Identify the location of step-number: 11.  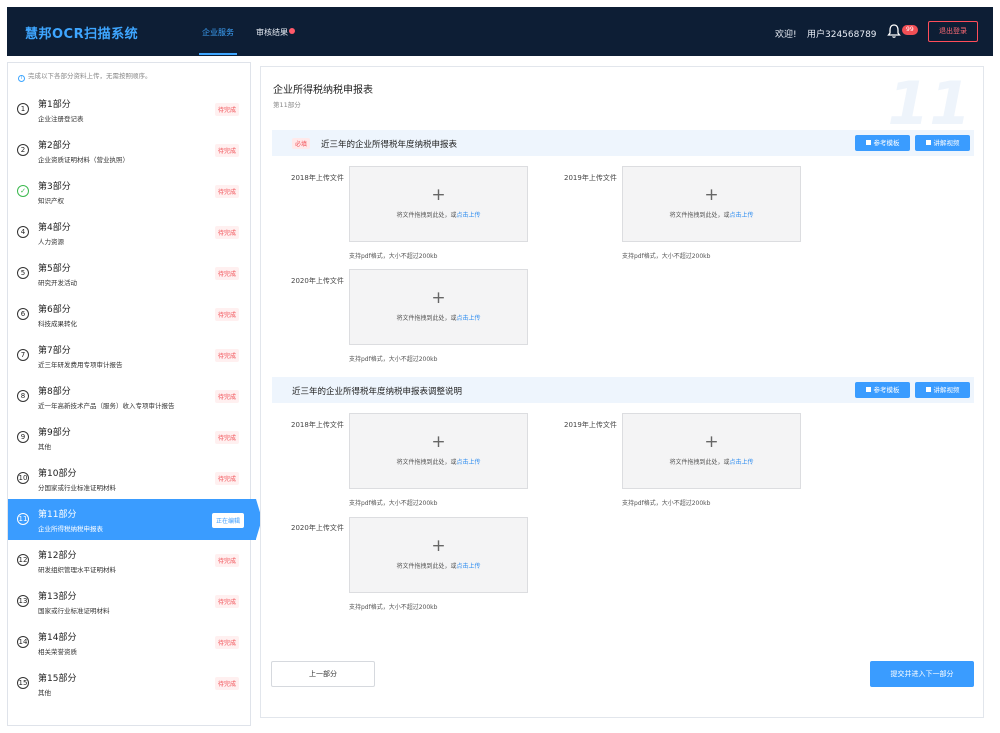
(23, 519).